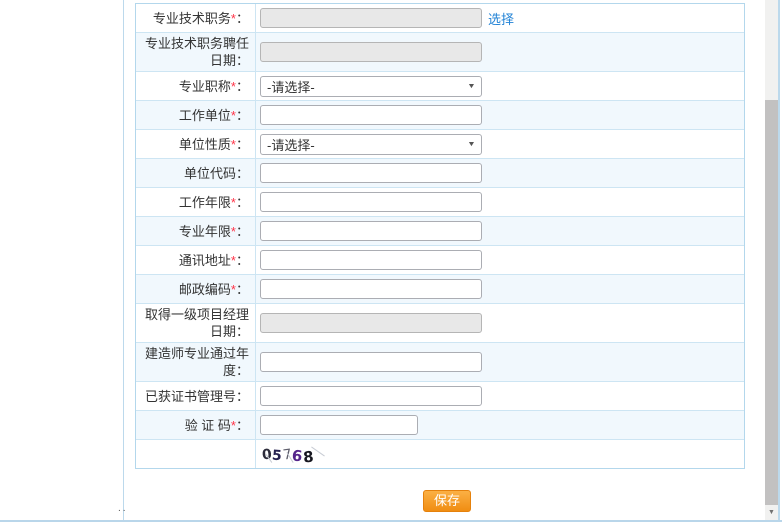 The height and width of the screenshot is (527, 782). Describe the element at coordinates (196, 454) in the screenshot. I see `field-label-cell` at that location.